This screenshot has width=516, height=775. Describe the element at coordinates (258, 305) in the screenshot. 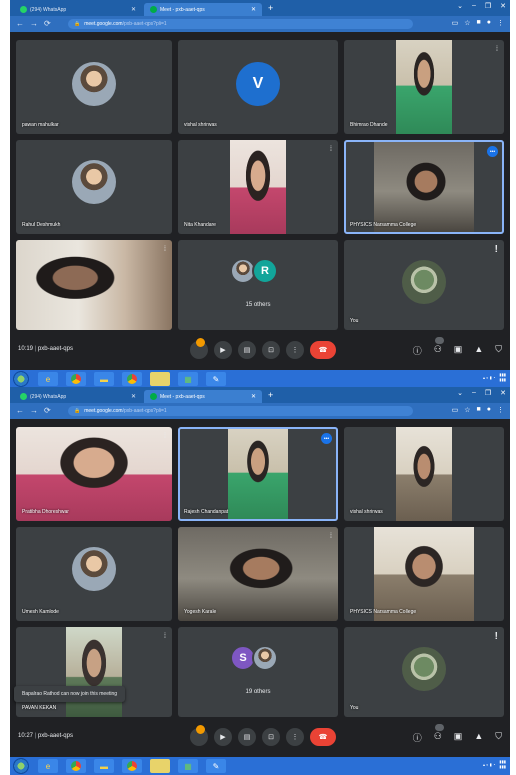

I see `others-count: 15 others` at that location.